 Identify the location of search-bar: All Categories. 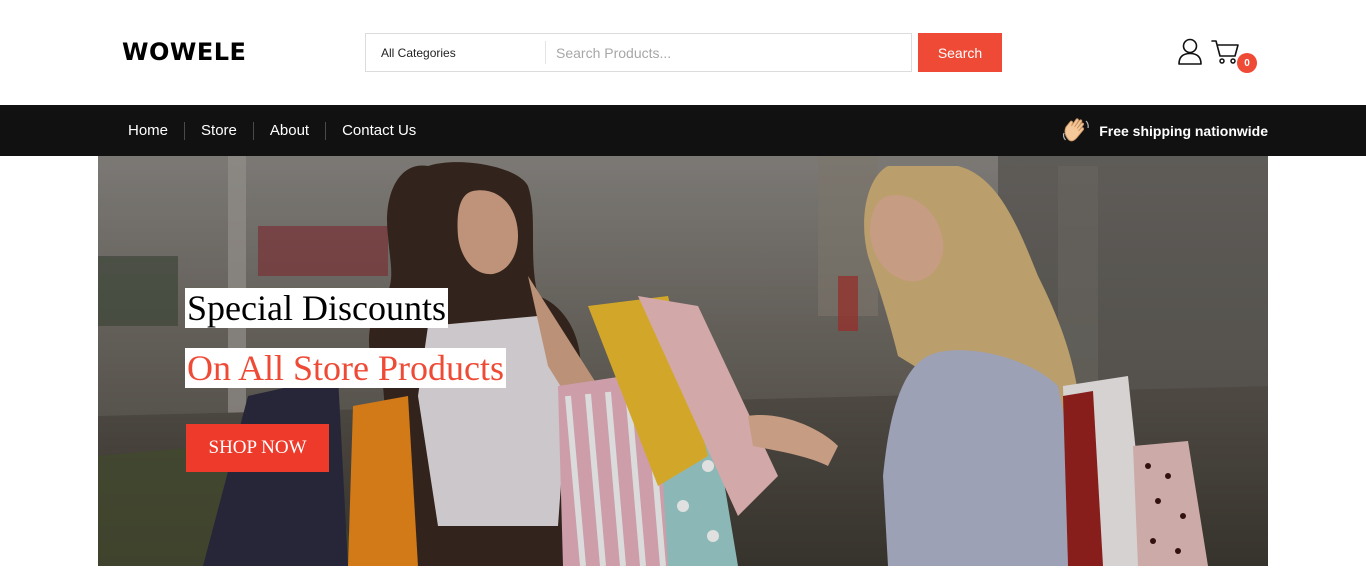
(638, 52).